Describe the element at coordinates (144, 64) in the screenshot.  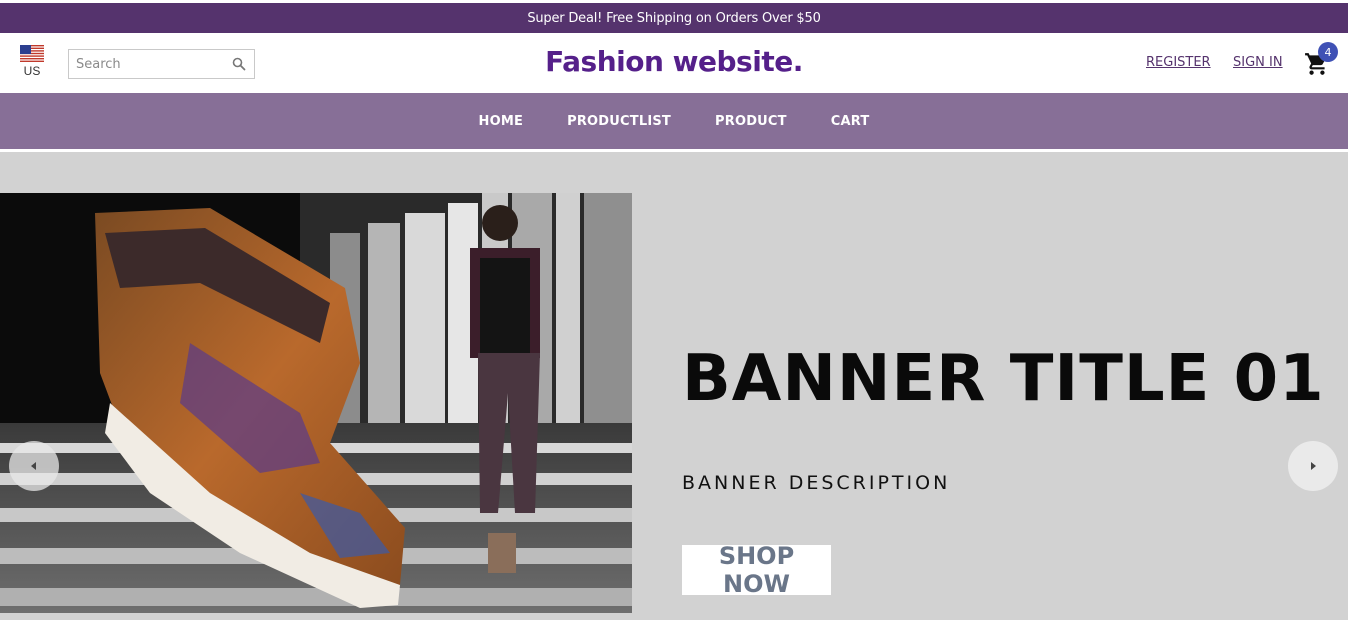
I see `search-input` at that location.